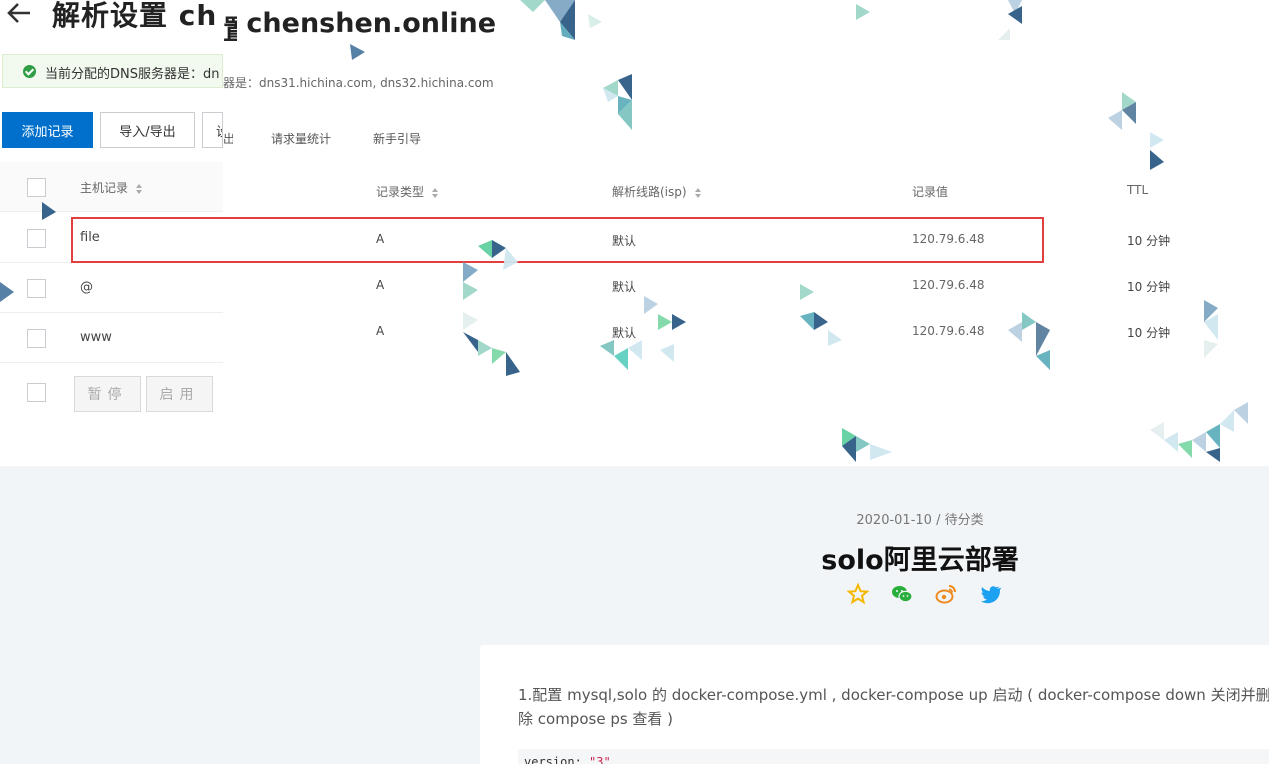  What do you see at coordinates (135, 16) in the screenshot?
I see `dns-page-title-left: 解析设置 ch` at bounding box center [135, 16].